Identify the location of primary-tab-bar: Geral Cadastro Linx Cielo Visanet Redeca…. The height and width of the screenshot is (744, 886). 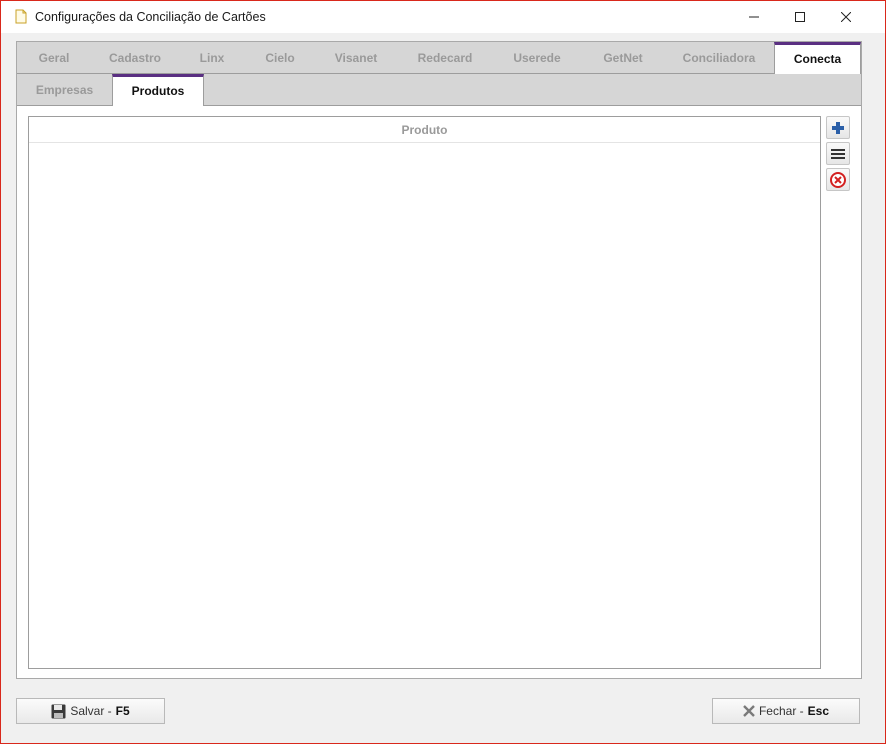
(439, 58).